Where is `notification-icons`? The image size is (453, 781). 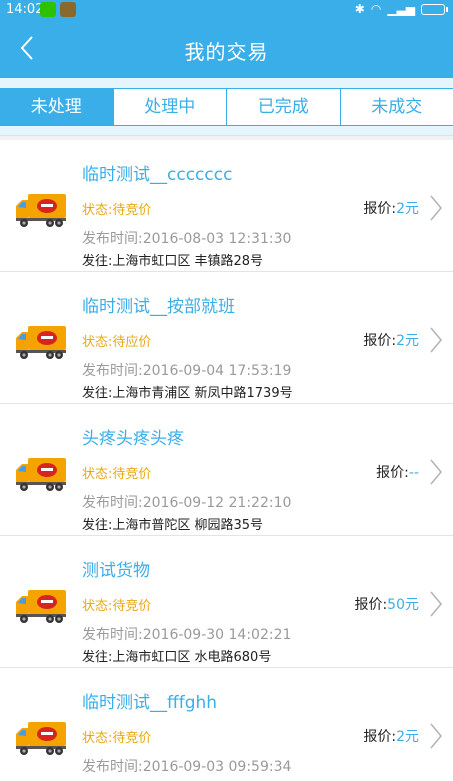 notification-icons is located at coordinates (58, 9).